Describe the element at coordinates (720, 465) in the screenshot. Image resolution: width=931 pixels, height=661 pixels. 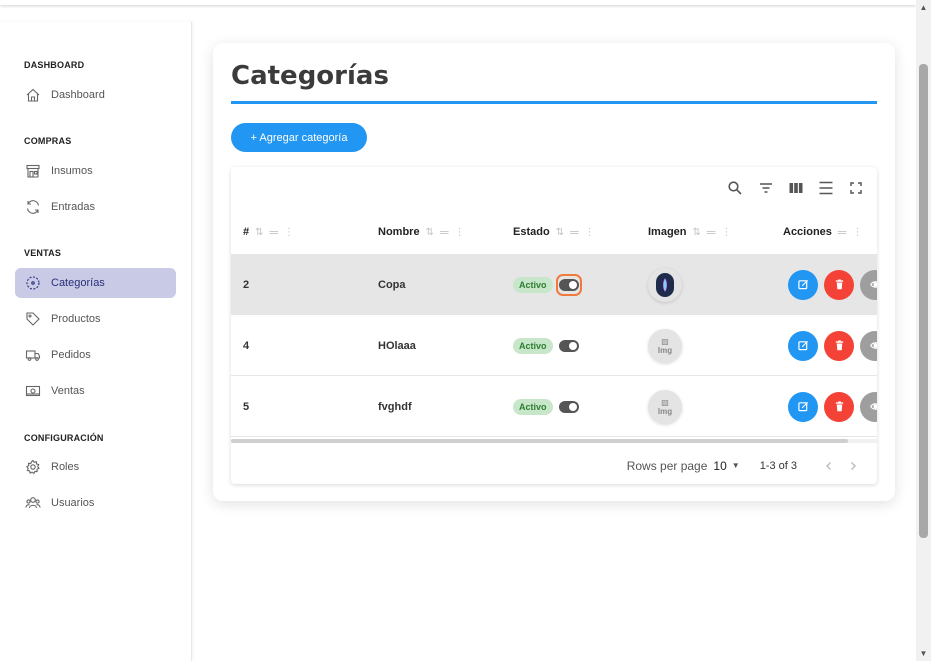
I see `rows-per-page-value: 10` at that location.